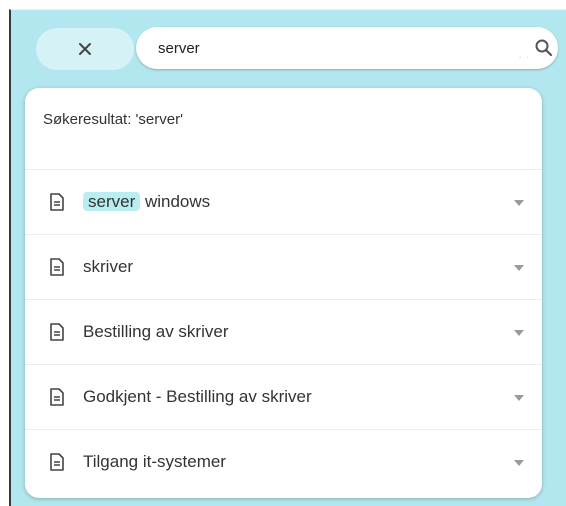 This screenshot has height=506, width=566. What do you see at coordinates (156, 331) in the screenshot?
I see `result-label: Bestilling av skriver` at bounding box center [156, 331].